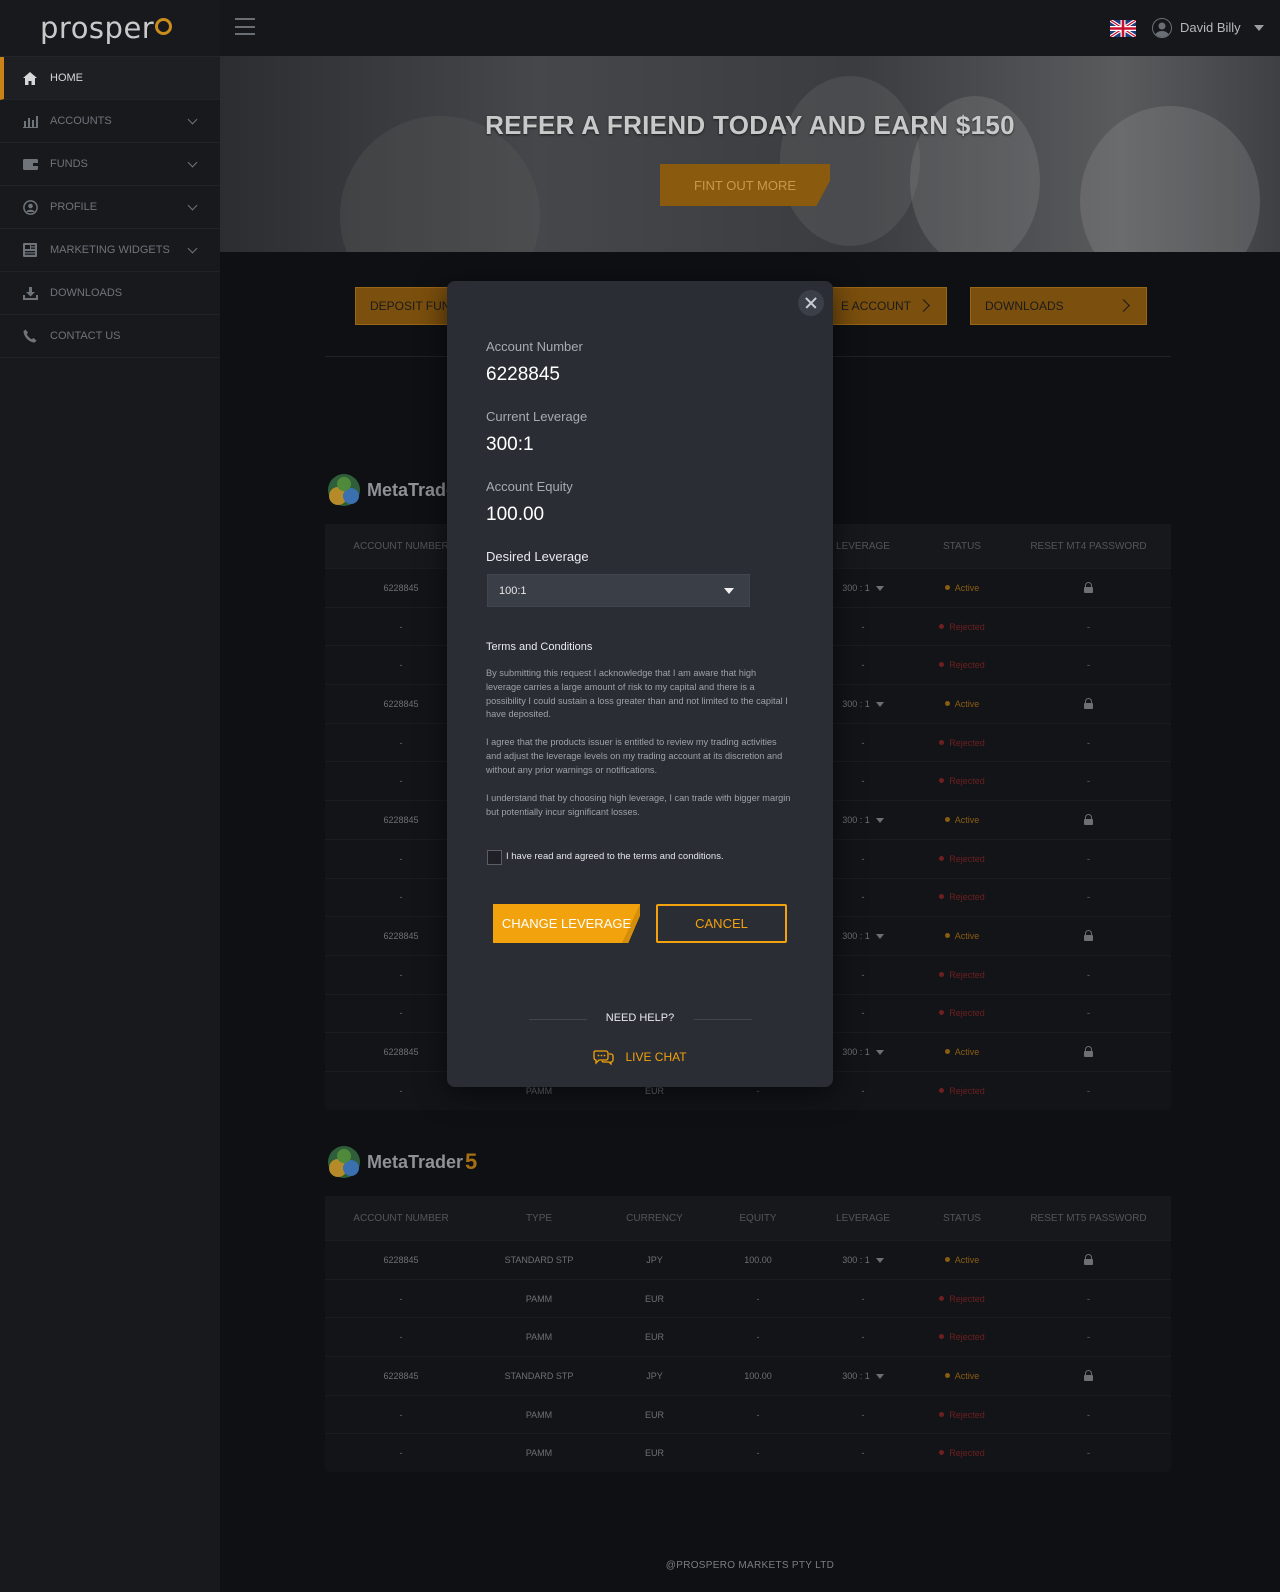 The image size is (1280, 1592). I want to click on brand-logo: prosper, so click(110, 28).